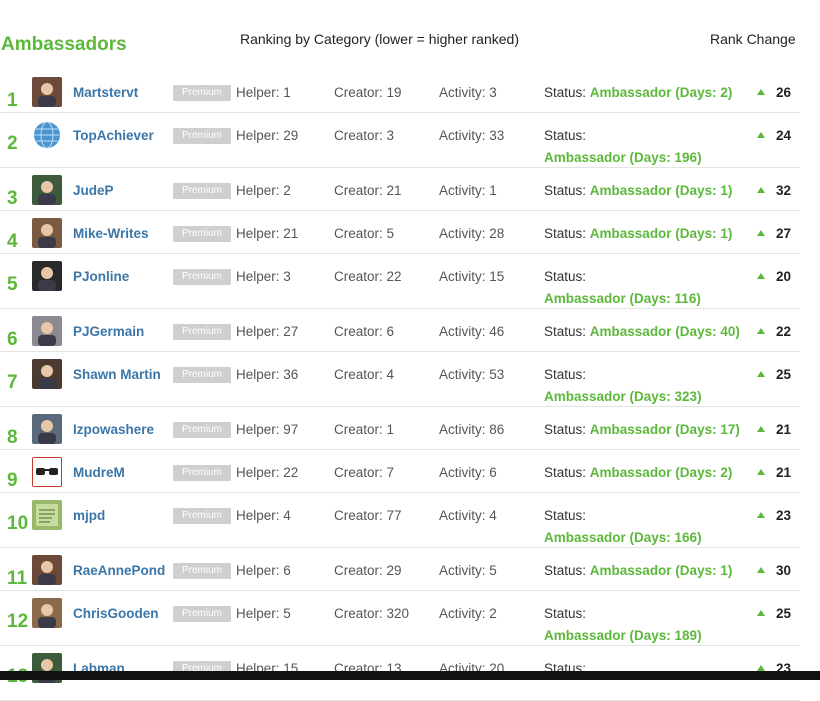 The height and width of the screenshot is (701, 820). Describe the element at coordinates (267, 135) in the screenshot. I see `helper-rank: Helper: 29` at that location.